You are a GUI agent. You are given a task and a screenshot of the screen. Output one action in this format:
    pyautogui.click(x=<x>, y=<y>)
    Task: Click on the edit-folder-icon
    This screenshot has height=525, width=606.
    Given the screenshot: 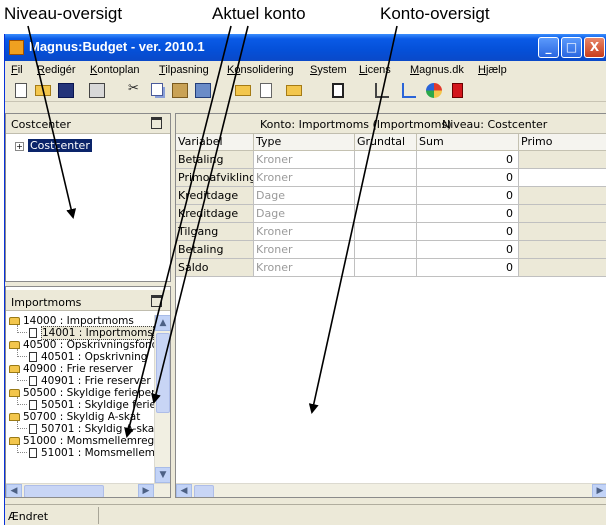 What is the action you would take?
    pyautogui.click(x=294, y=90)
    